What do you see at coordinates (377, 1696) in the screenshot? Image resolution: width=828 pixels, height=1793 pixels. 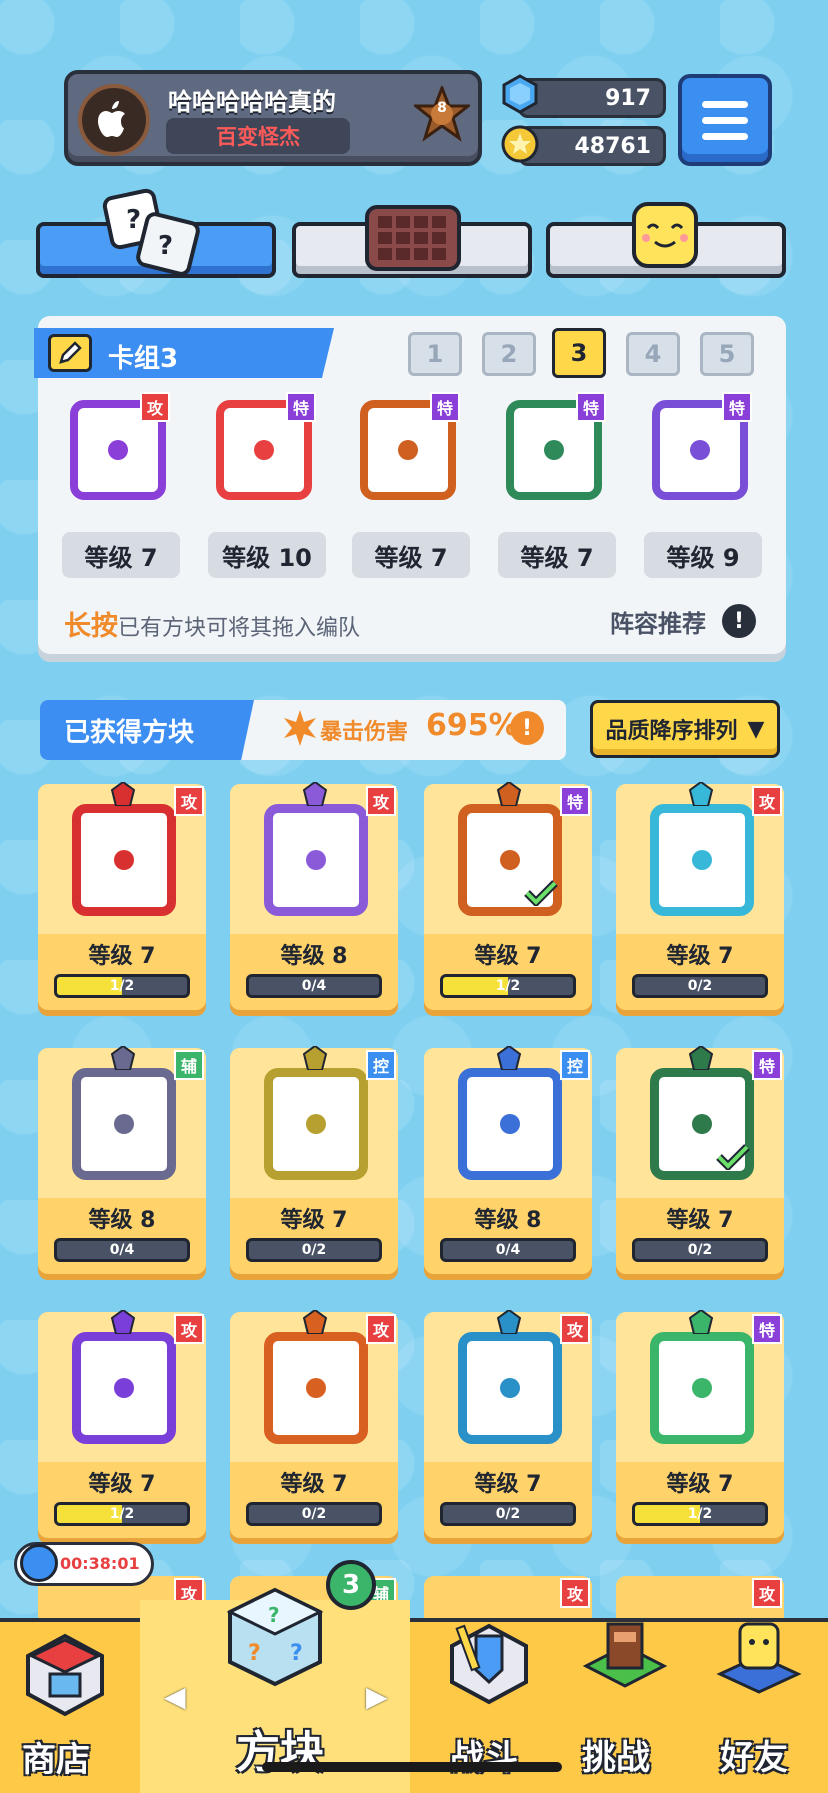 I see `nav-right-arrow: ▶` at bounding box center [377, 1696].